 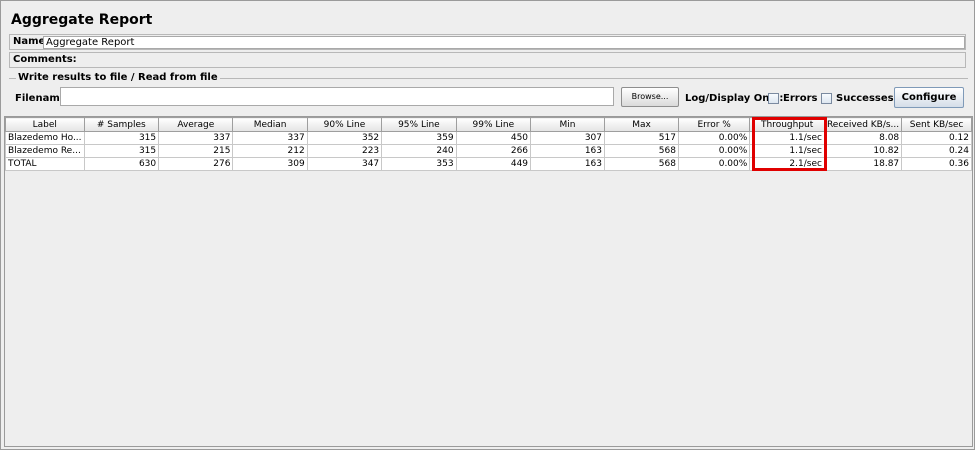 I want to click on cell-99-line: 450, so click(x=493, y=138).